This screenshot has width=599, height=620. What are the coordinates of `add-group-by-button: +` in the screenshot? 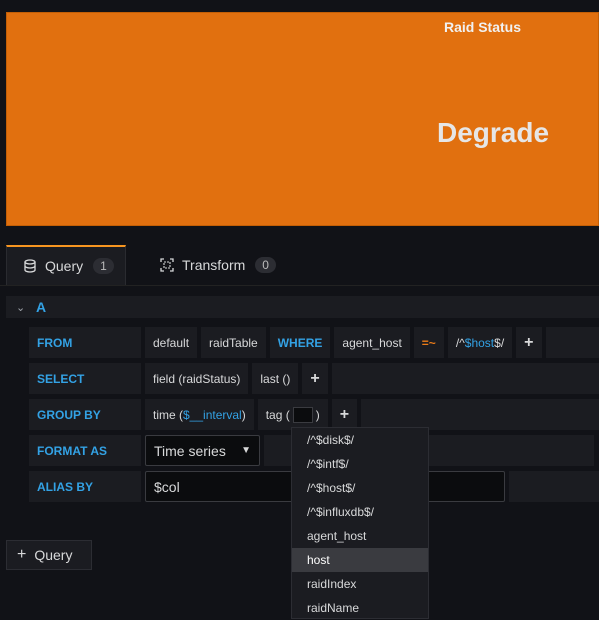 It's located at (344, 414).